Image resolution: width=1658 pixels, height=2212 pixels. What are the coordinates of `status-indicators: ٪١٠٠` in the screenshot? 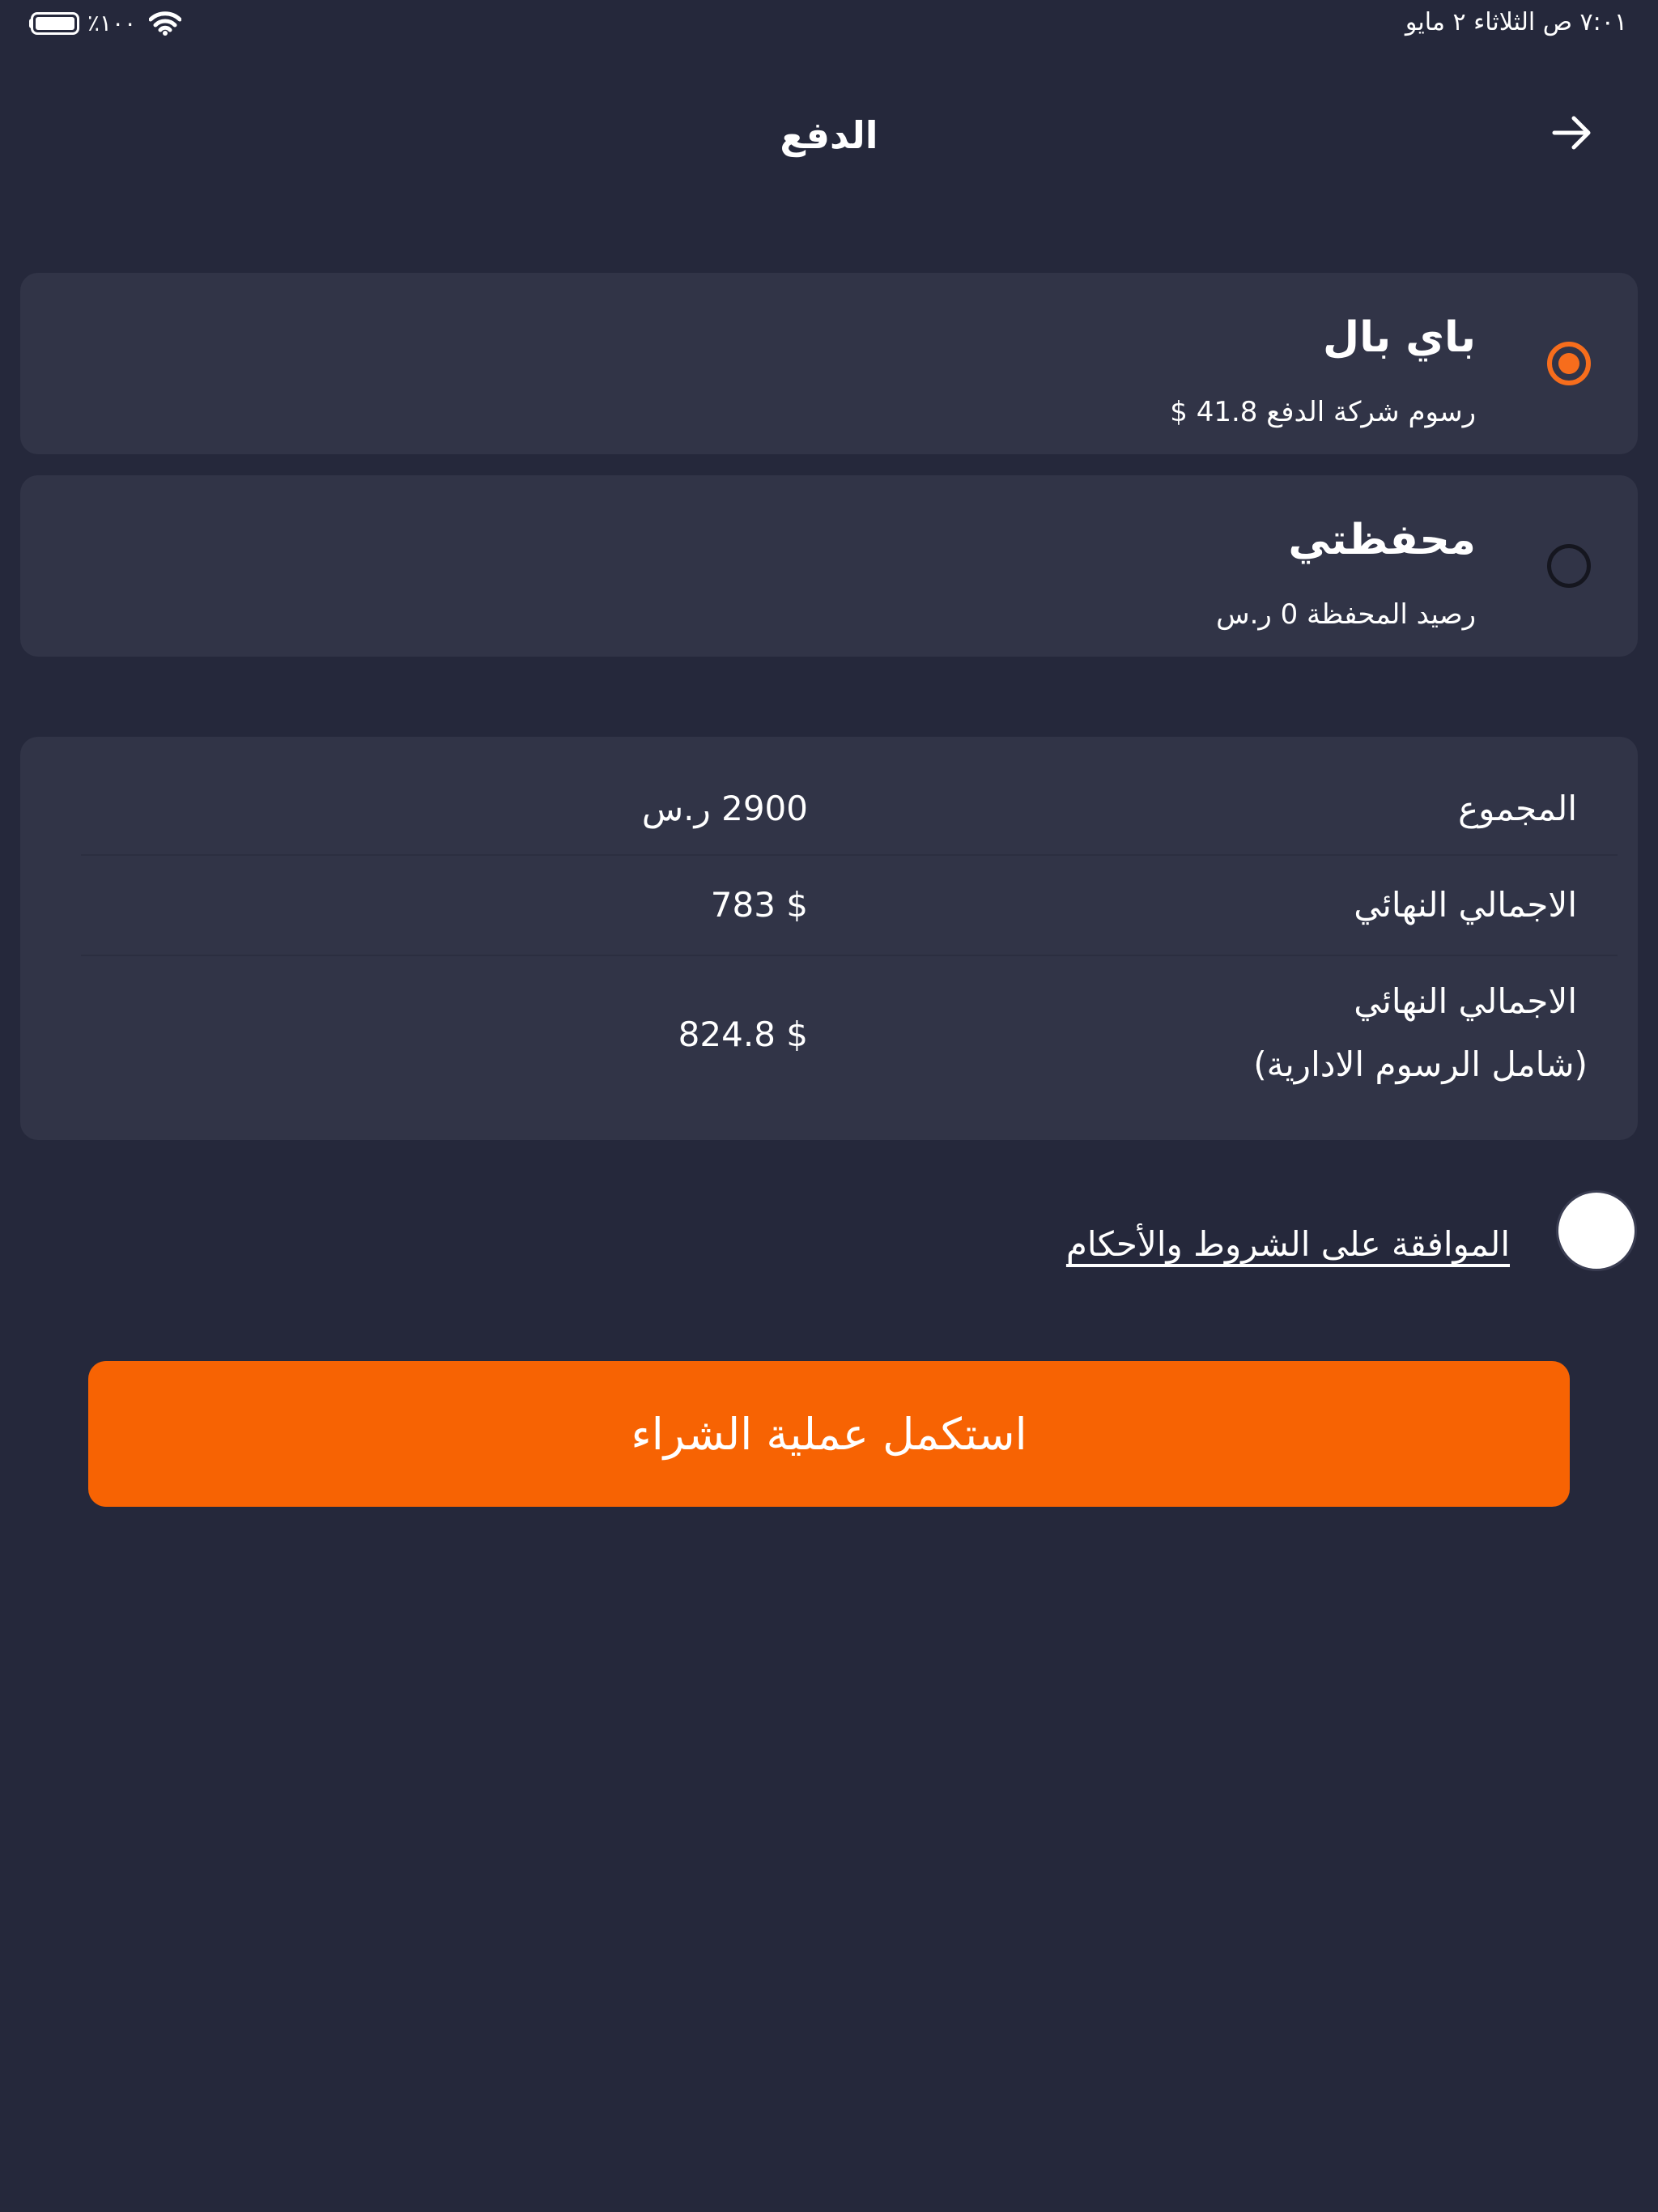 It's located at (105, 23).